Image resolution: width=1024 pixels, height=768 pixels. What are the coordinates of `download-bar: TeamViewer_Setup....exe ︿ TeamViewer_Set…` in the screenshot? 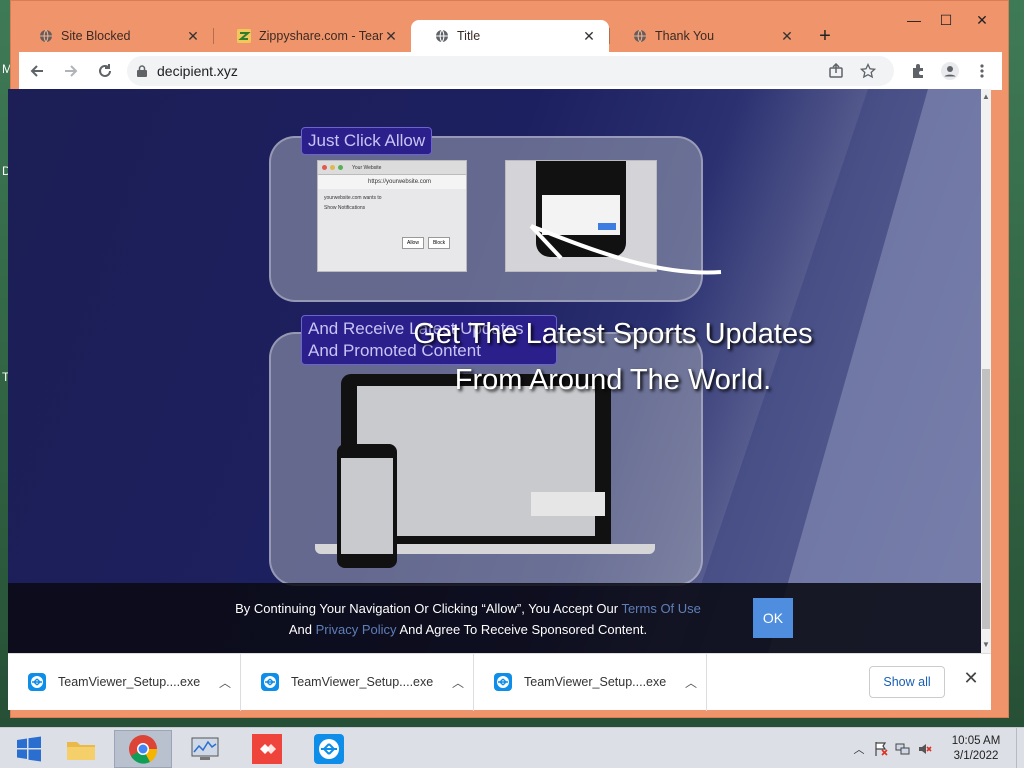 It's located at (499, 682).